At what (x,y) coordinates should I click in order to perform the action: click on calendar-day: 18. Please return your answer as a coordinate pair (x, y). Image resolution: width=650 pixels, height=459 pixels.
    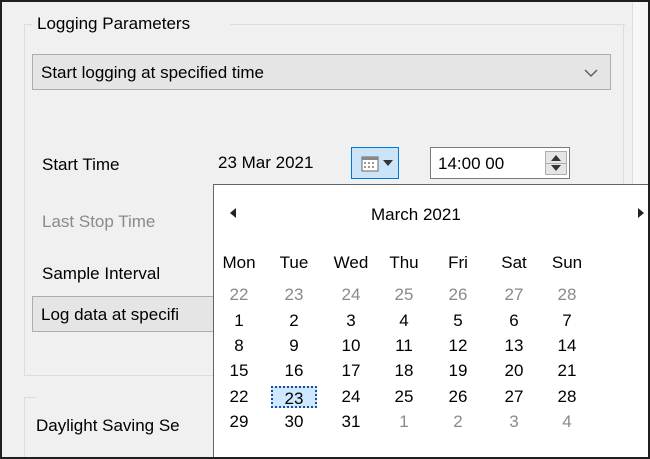
    Looking at the image, I should click on (404, 371).